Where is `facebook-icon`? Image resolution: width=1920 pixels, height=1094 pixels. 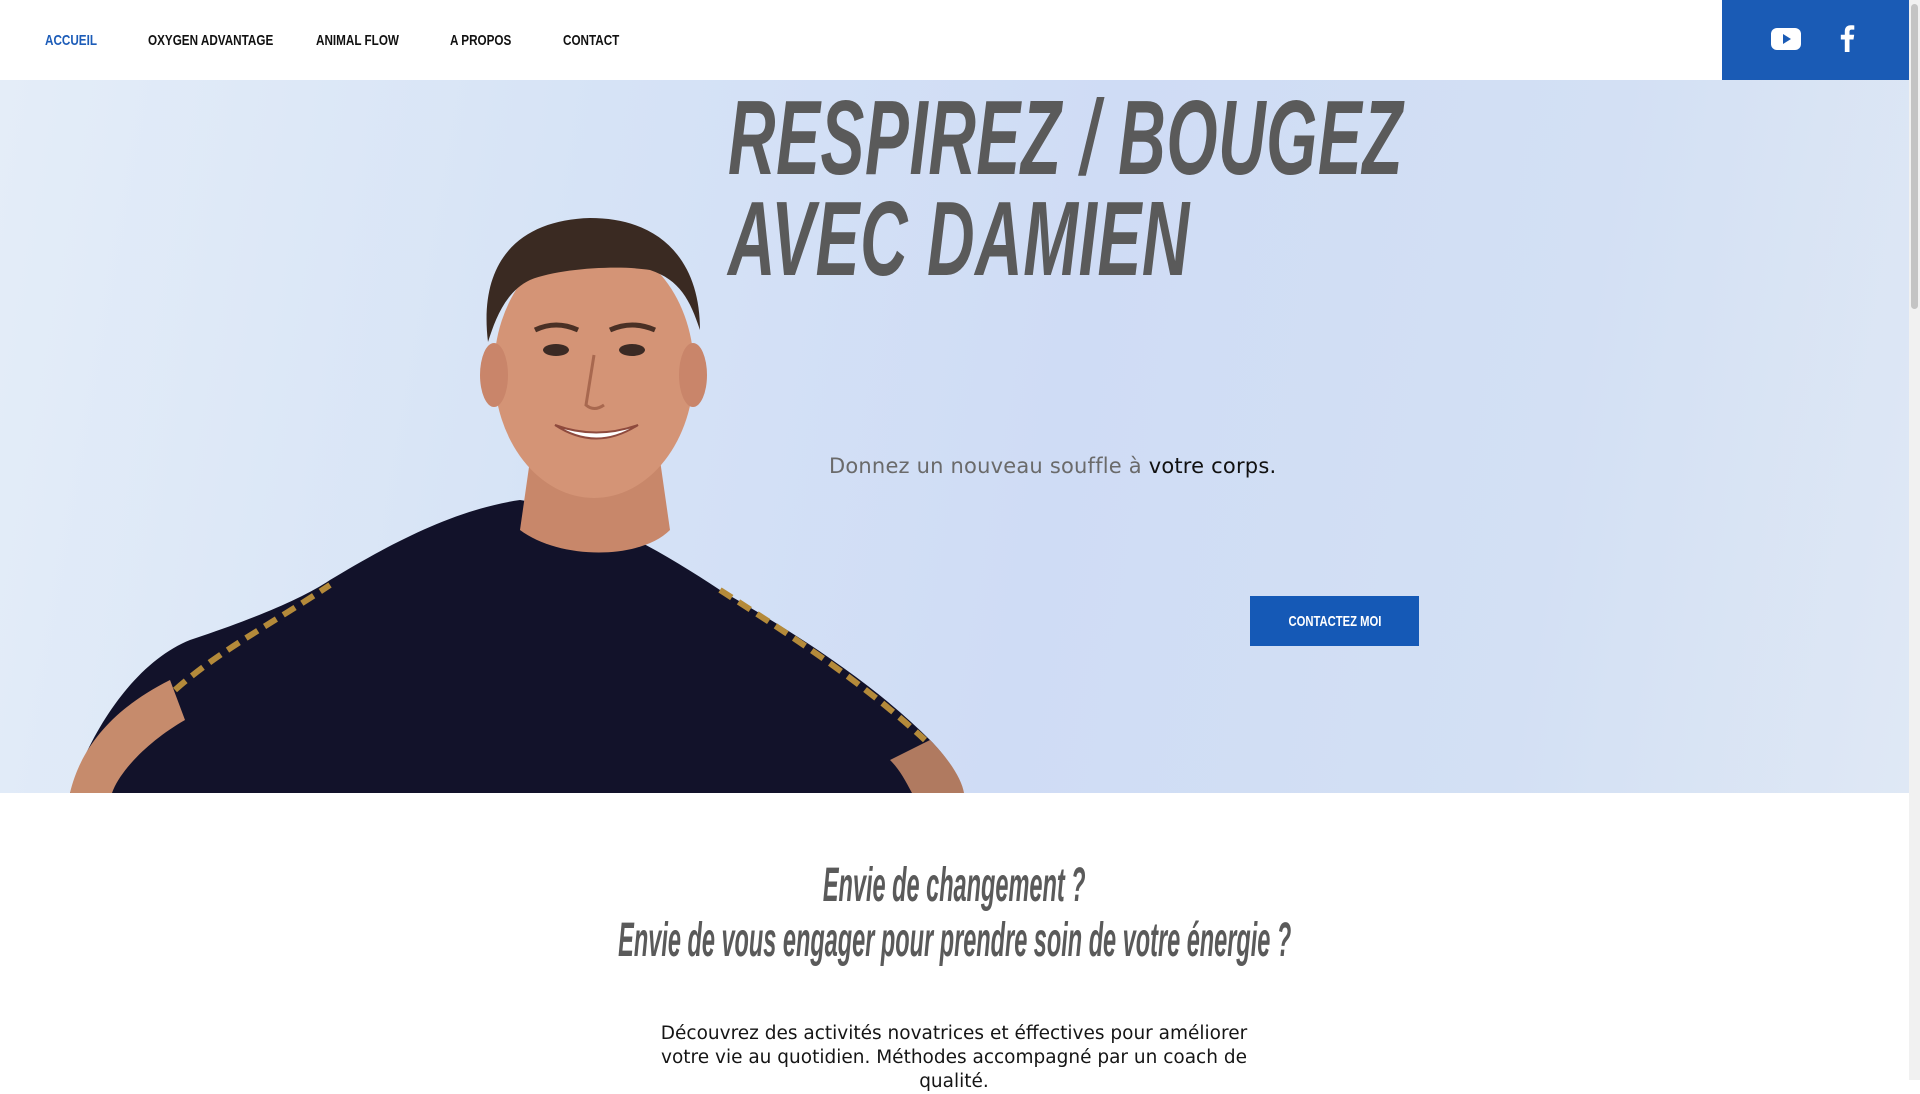
facebook-icon is located at coordinates (1847, 38).